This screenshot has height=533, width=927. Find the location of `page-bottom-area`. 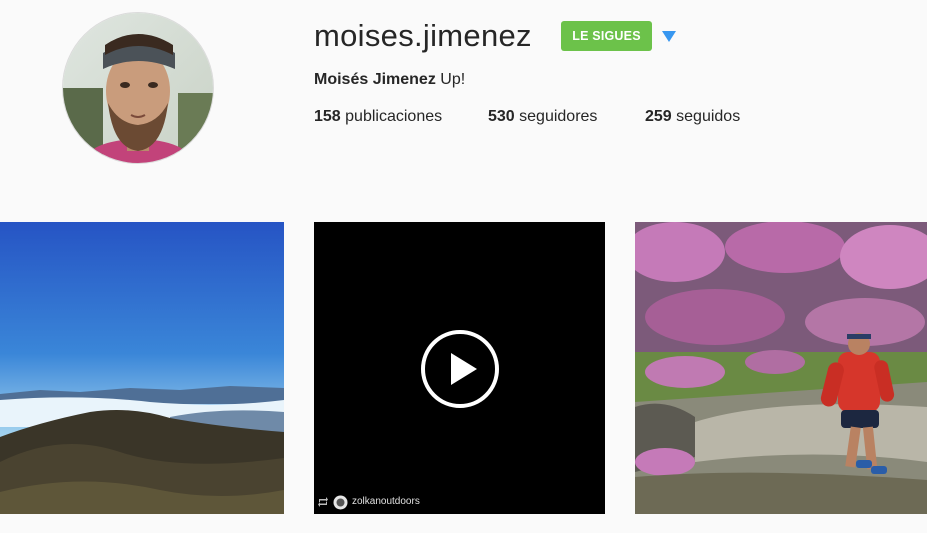

page-bottom-area is located at coordinates (463, 523).